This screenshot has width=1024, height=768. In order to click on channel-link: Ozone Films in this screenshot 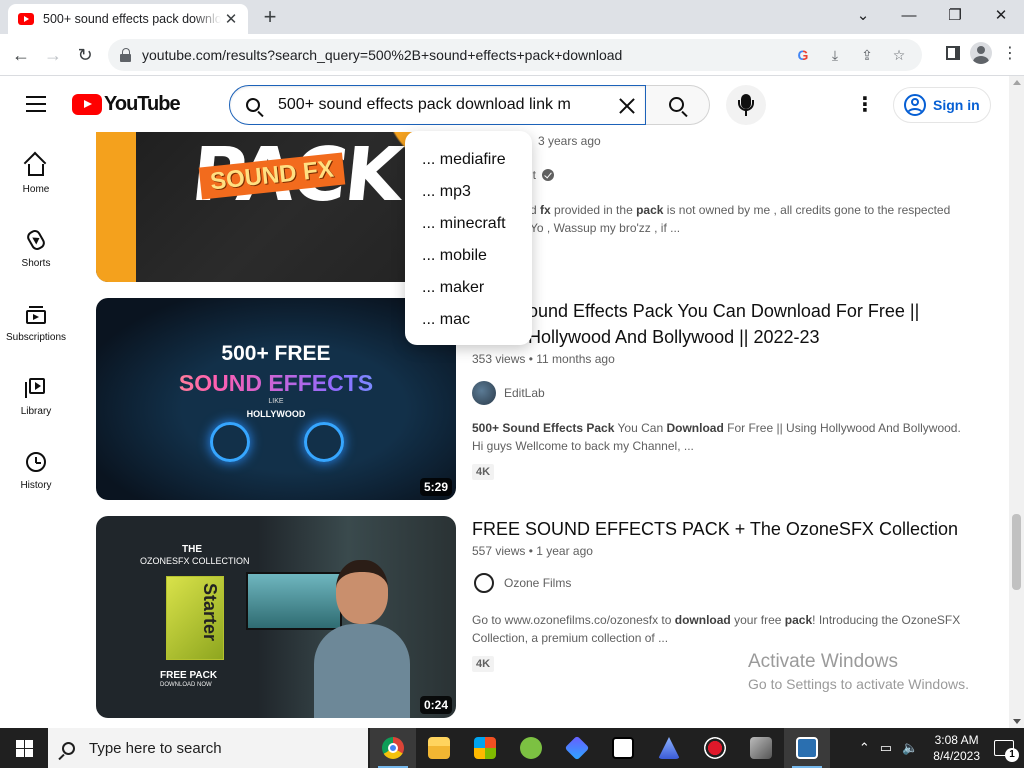, I will do `click(521, 583)`.